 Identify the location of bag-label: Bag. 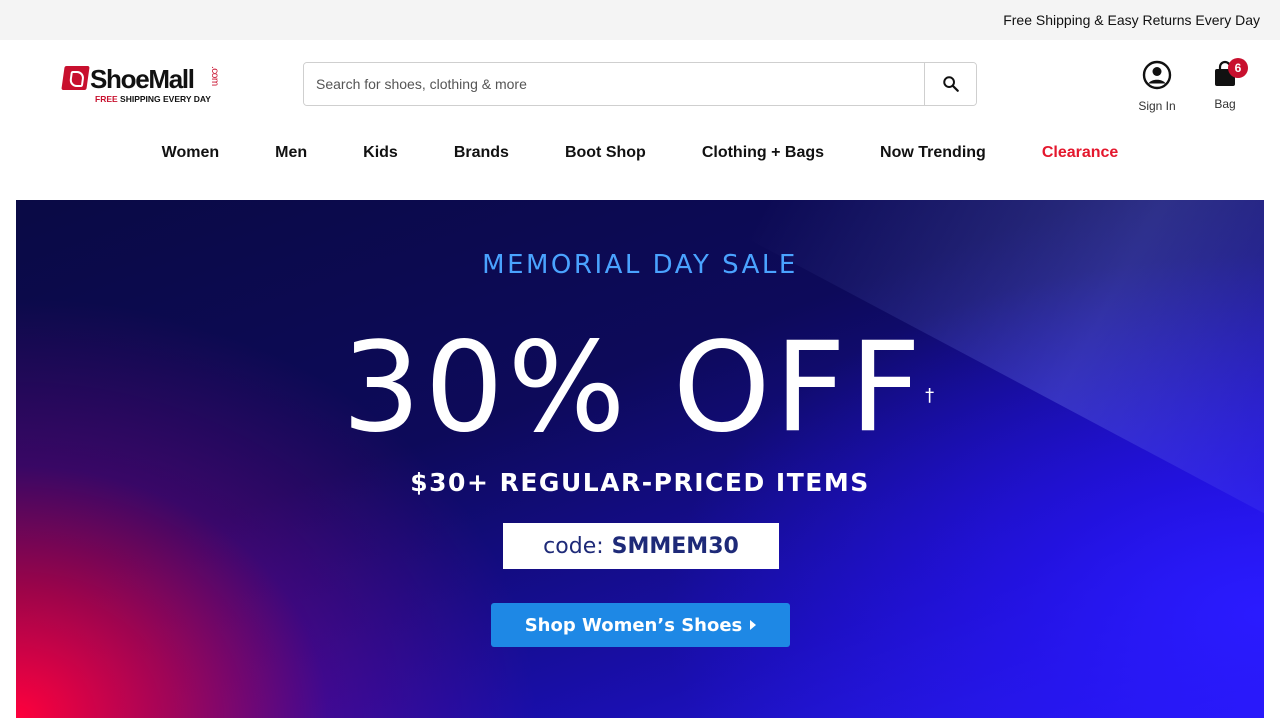
(1225, 104).